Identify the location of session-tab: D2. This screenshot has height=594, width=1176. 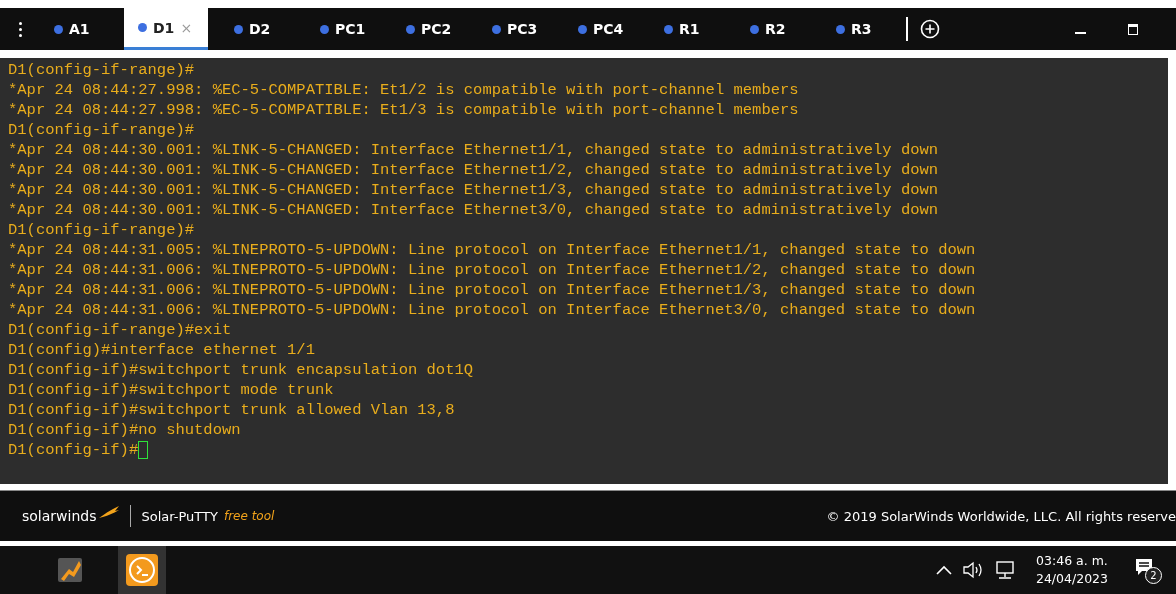
(255, 29).